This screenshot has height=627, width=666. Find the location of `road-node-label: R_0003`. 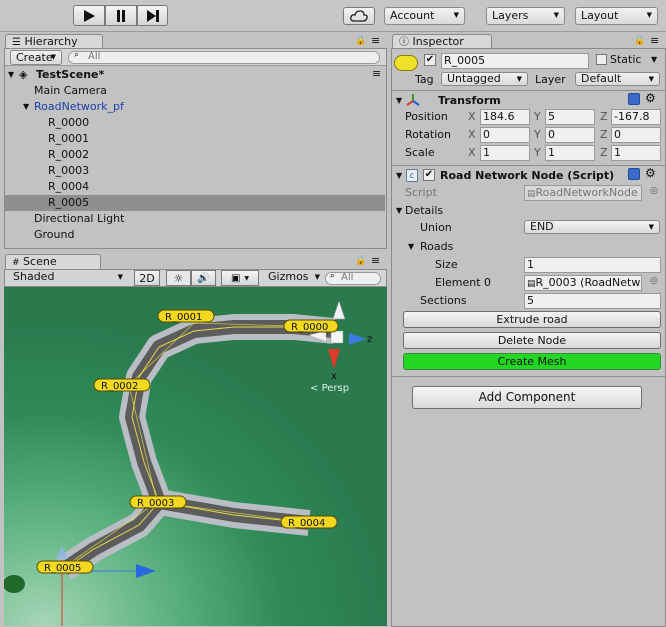

road-node-label: R_0003 is located at coordinates (158, 502).